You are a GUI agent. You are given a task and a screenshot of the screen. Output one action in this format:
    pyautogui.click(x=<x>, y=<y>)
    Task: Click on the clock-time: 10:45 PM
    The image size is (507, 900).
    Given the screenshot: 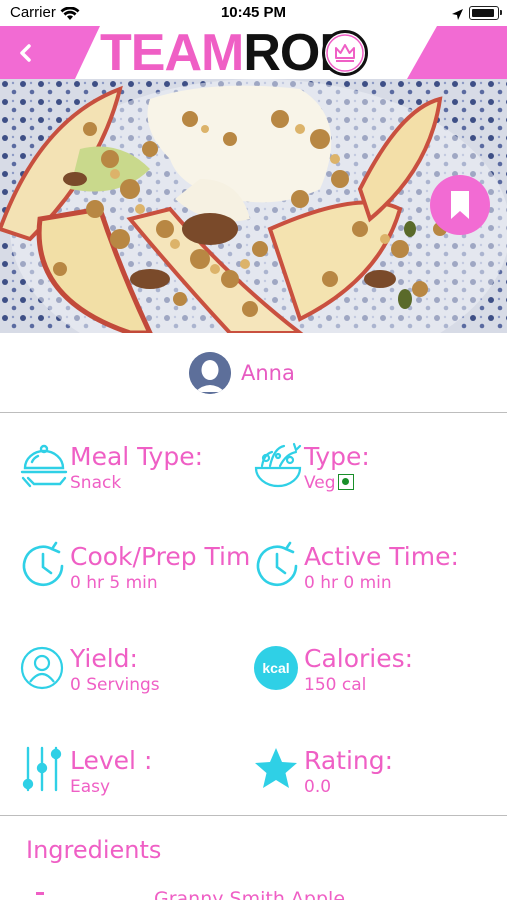 What is the action you would take?
    pyautogui.click(x=253, y=12)
    